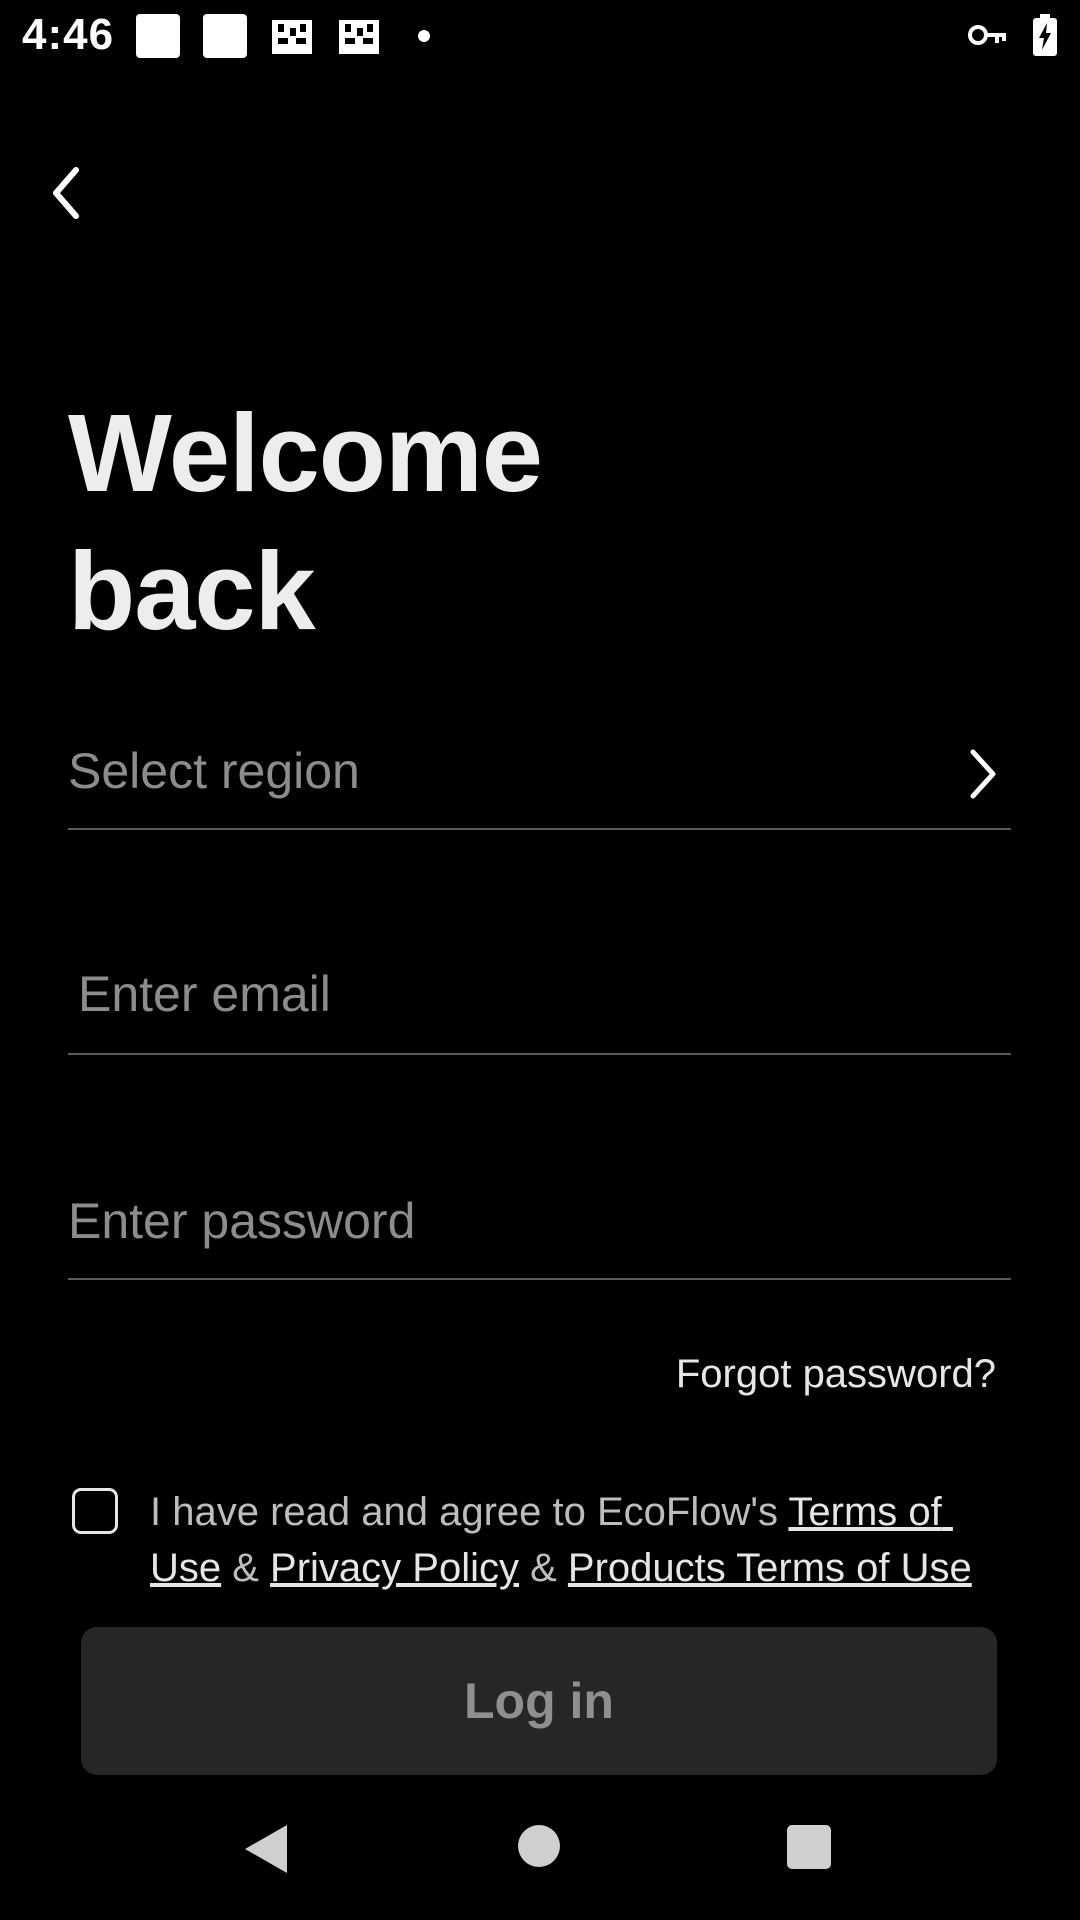  Describe the element at coordinates (95, 1511) in the screenshot. I see `agree-checkbox` at that location.